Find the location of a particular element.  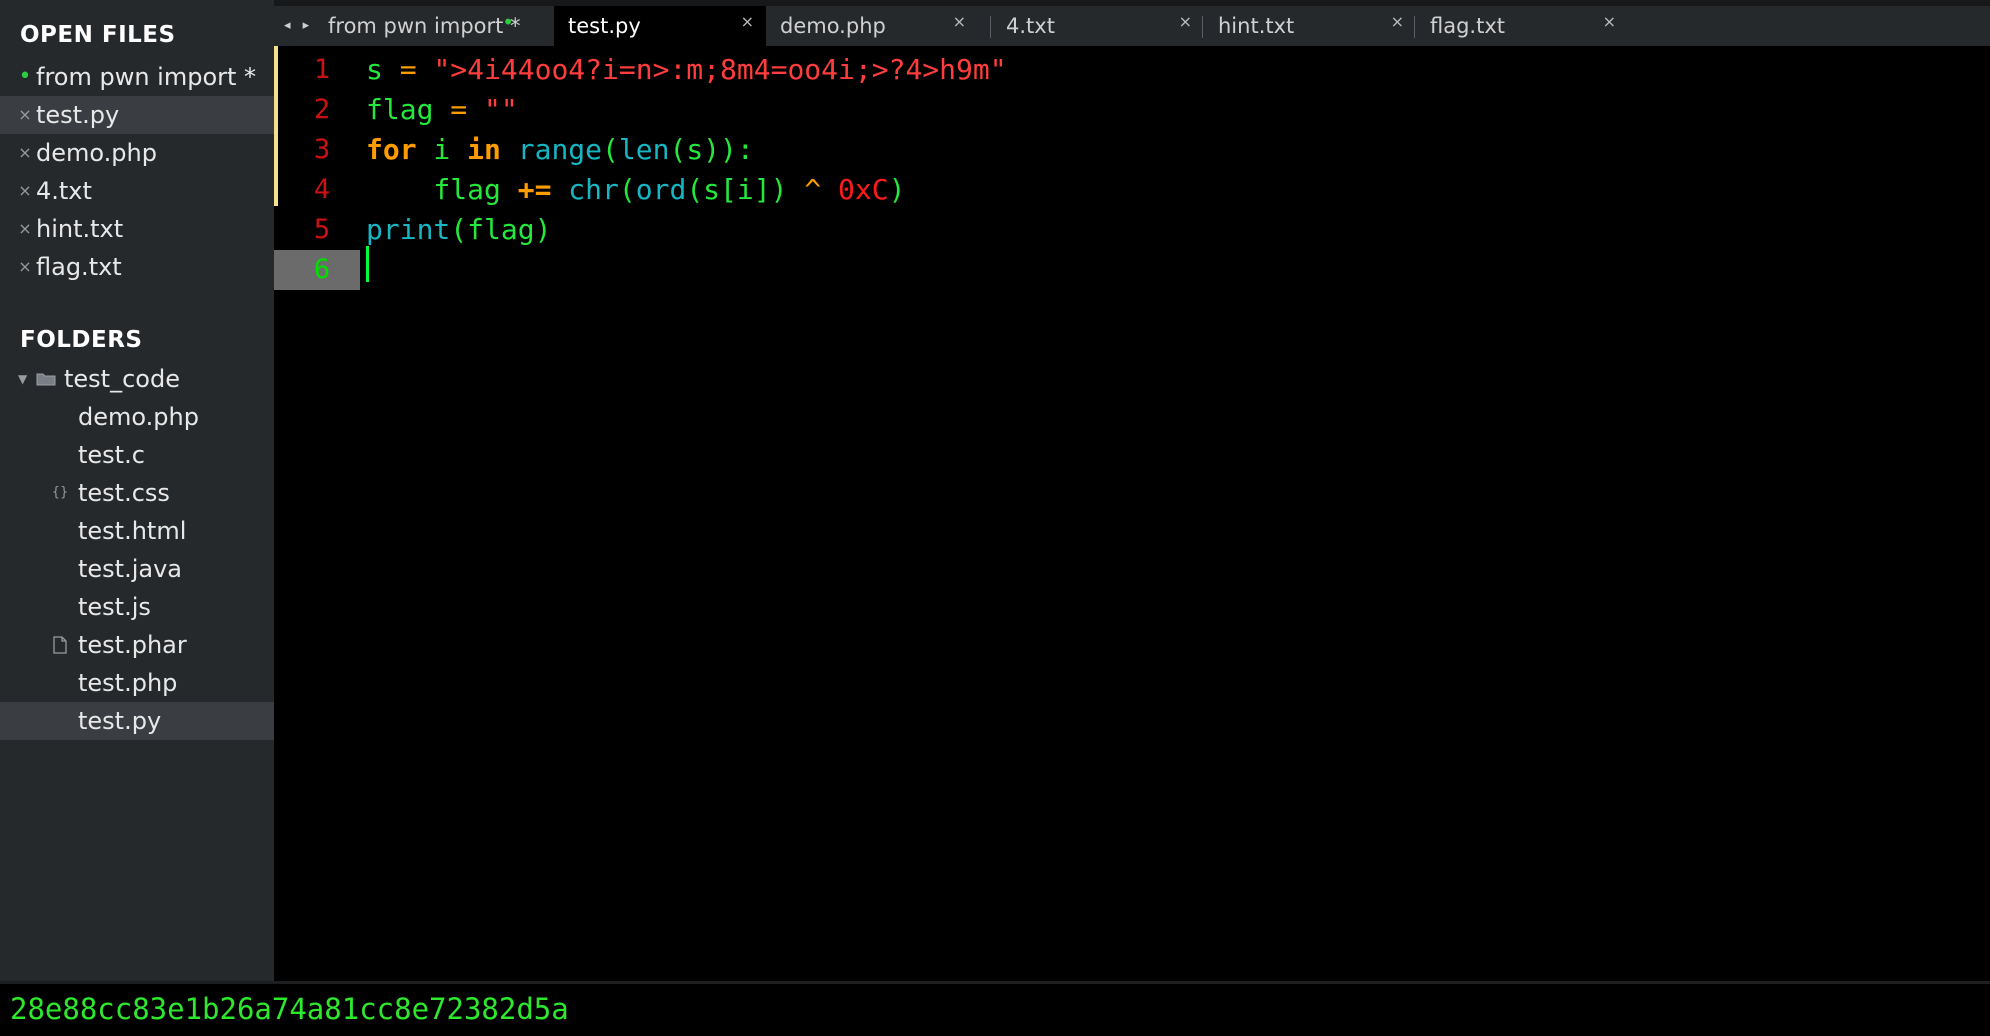

folder-file-item: test.c is located at coordinates (137, 455).